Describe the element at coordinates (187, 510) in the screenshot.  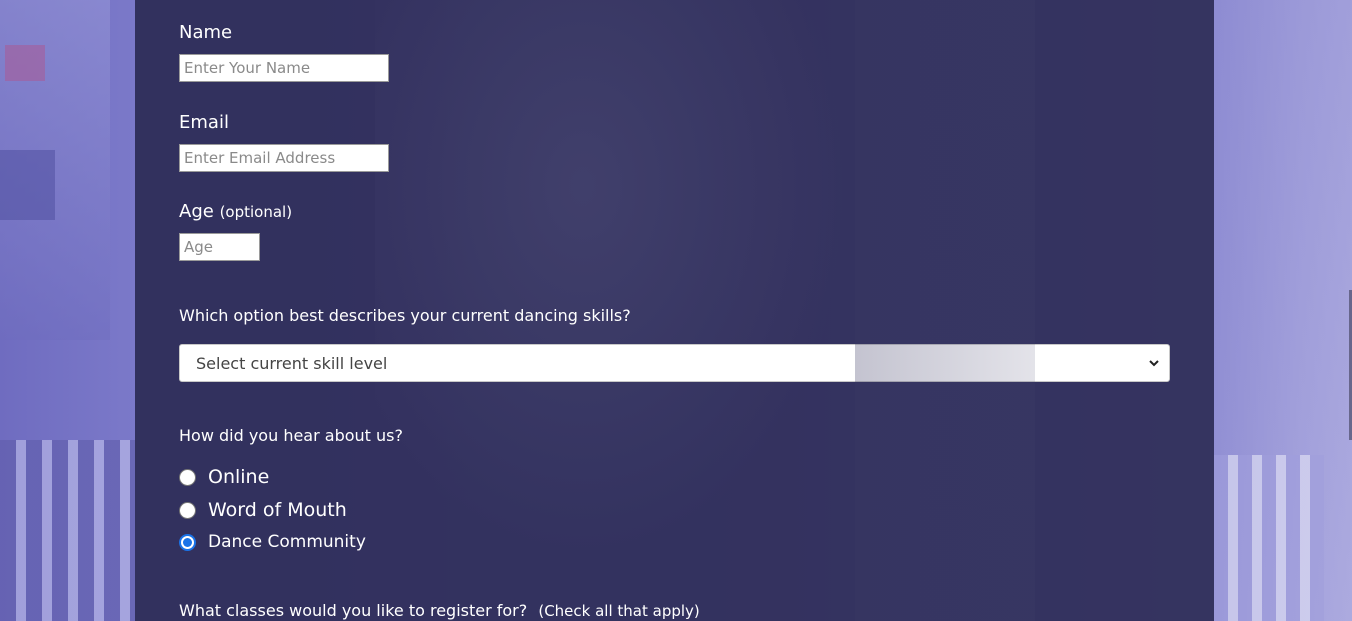
I see `radio-button-word-of-mouth` at that location.